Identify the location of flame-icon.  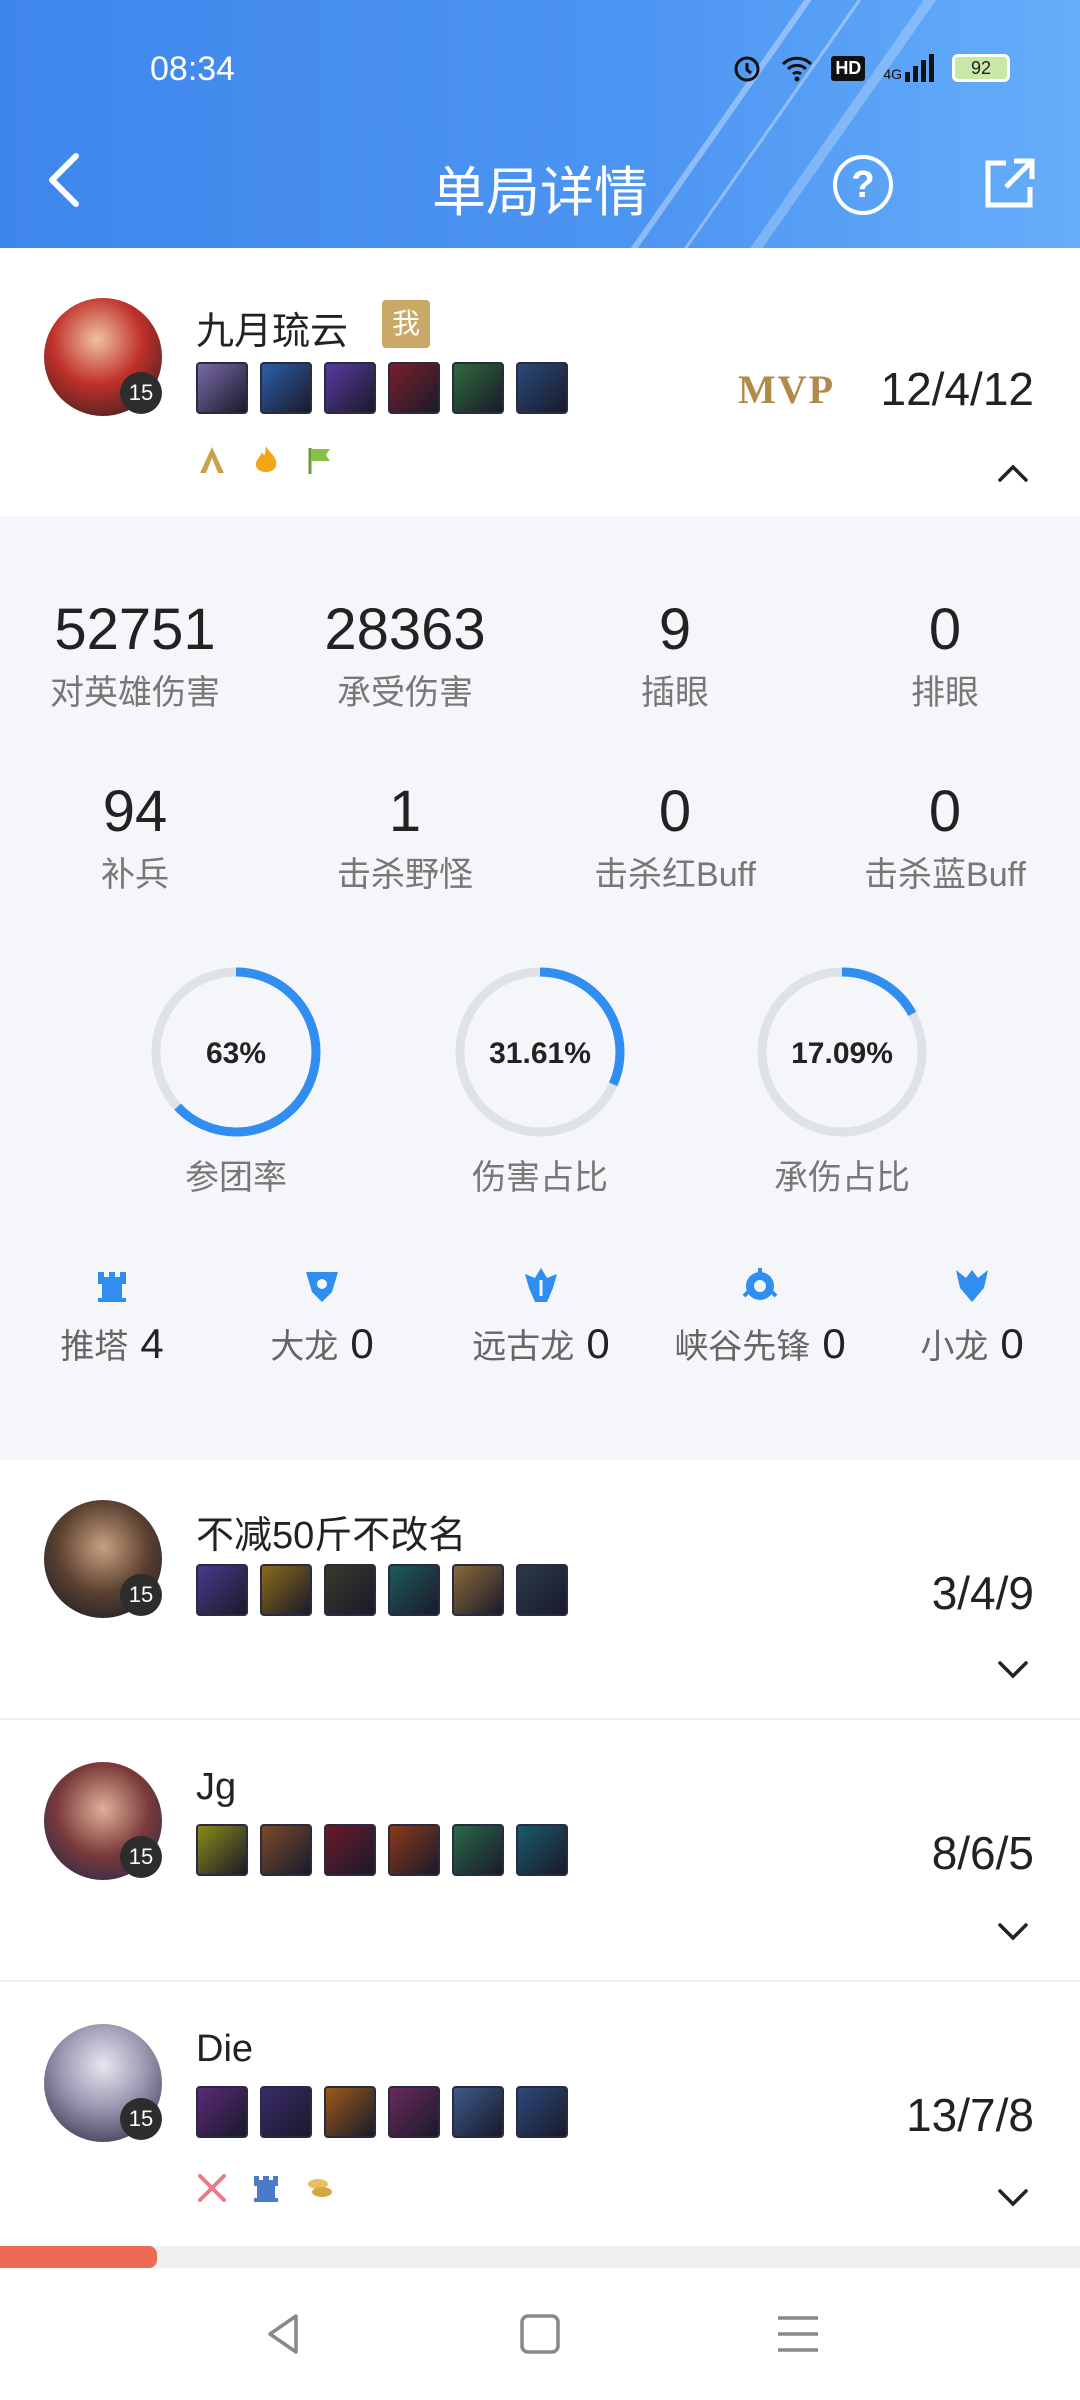
(266, 459).